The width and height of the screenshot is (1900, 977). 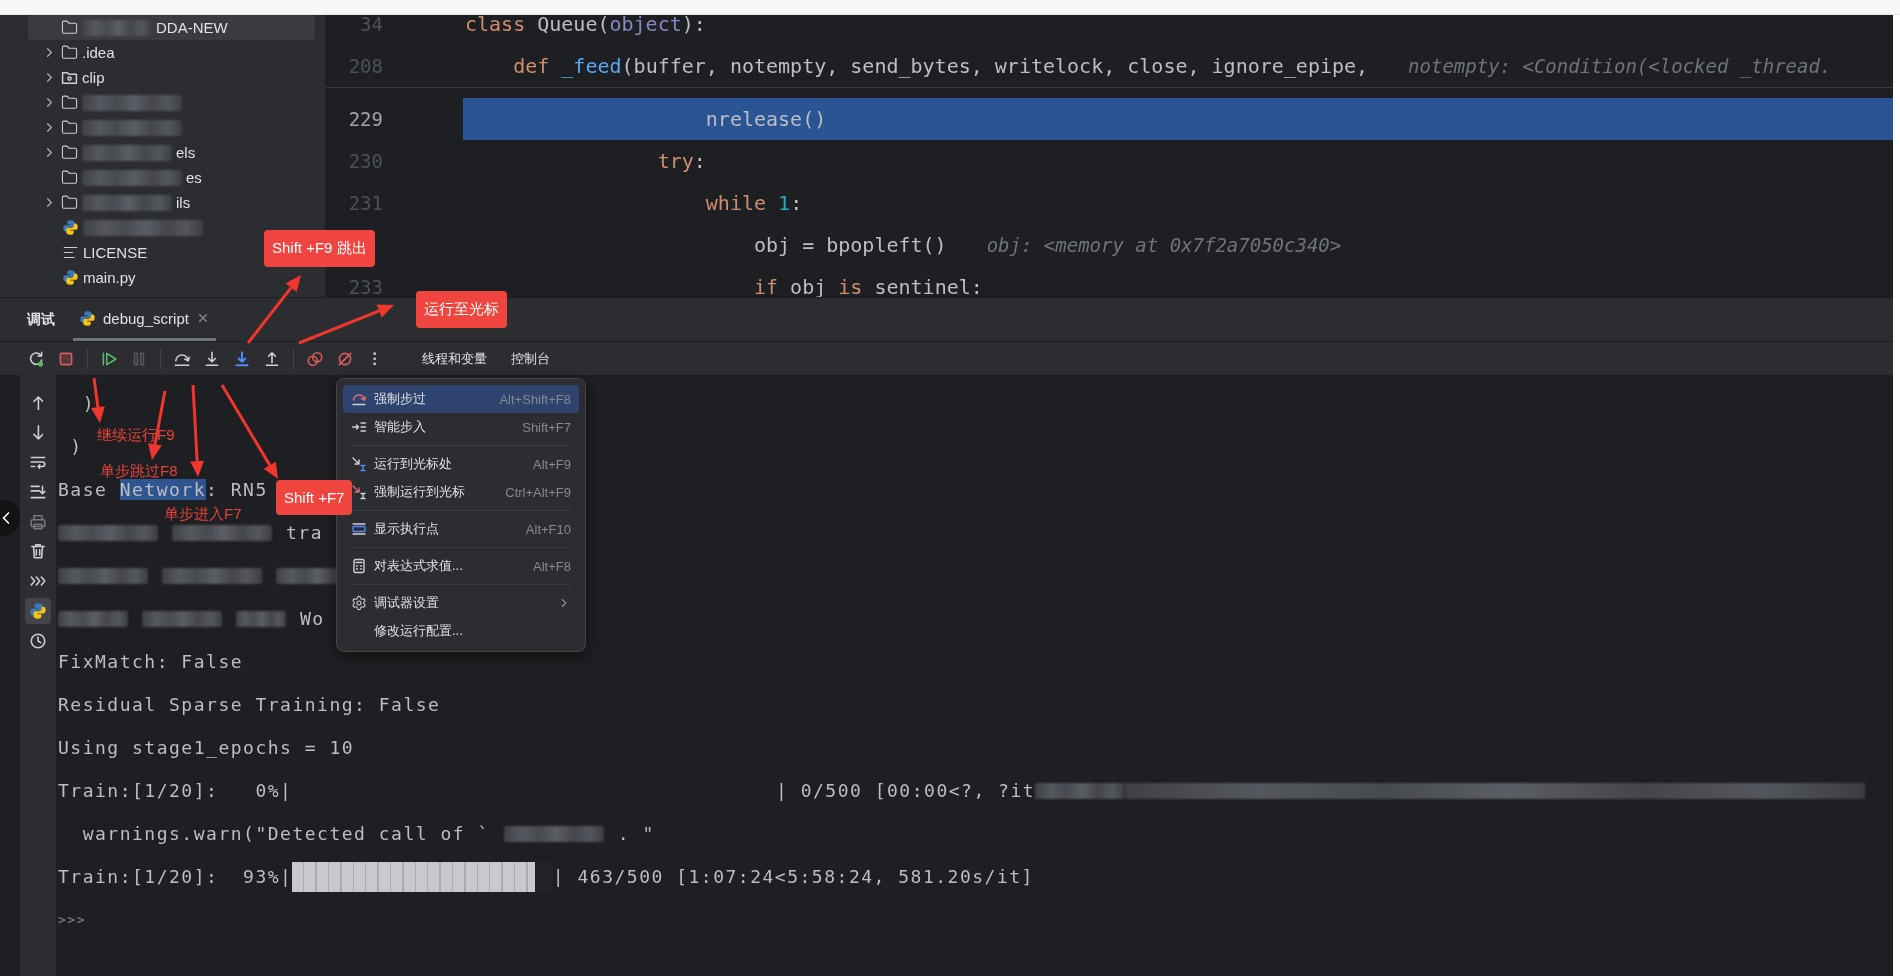 What do you see at coordinates (359, 399) in the screenshot?
I see `step-over-icon` at bounding box center [359, 399].